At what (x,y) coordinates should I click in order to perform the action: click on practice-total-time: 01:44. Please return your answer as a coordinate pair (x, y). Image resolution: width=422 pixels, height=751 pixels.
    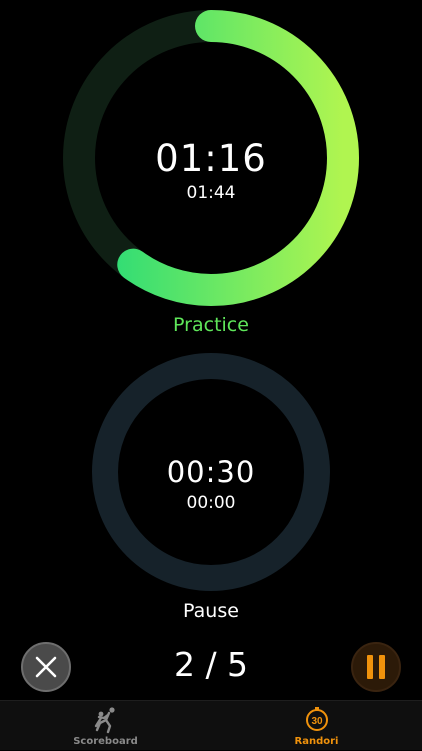
    Looking at the image, I should click on (211, 193).